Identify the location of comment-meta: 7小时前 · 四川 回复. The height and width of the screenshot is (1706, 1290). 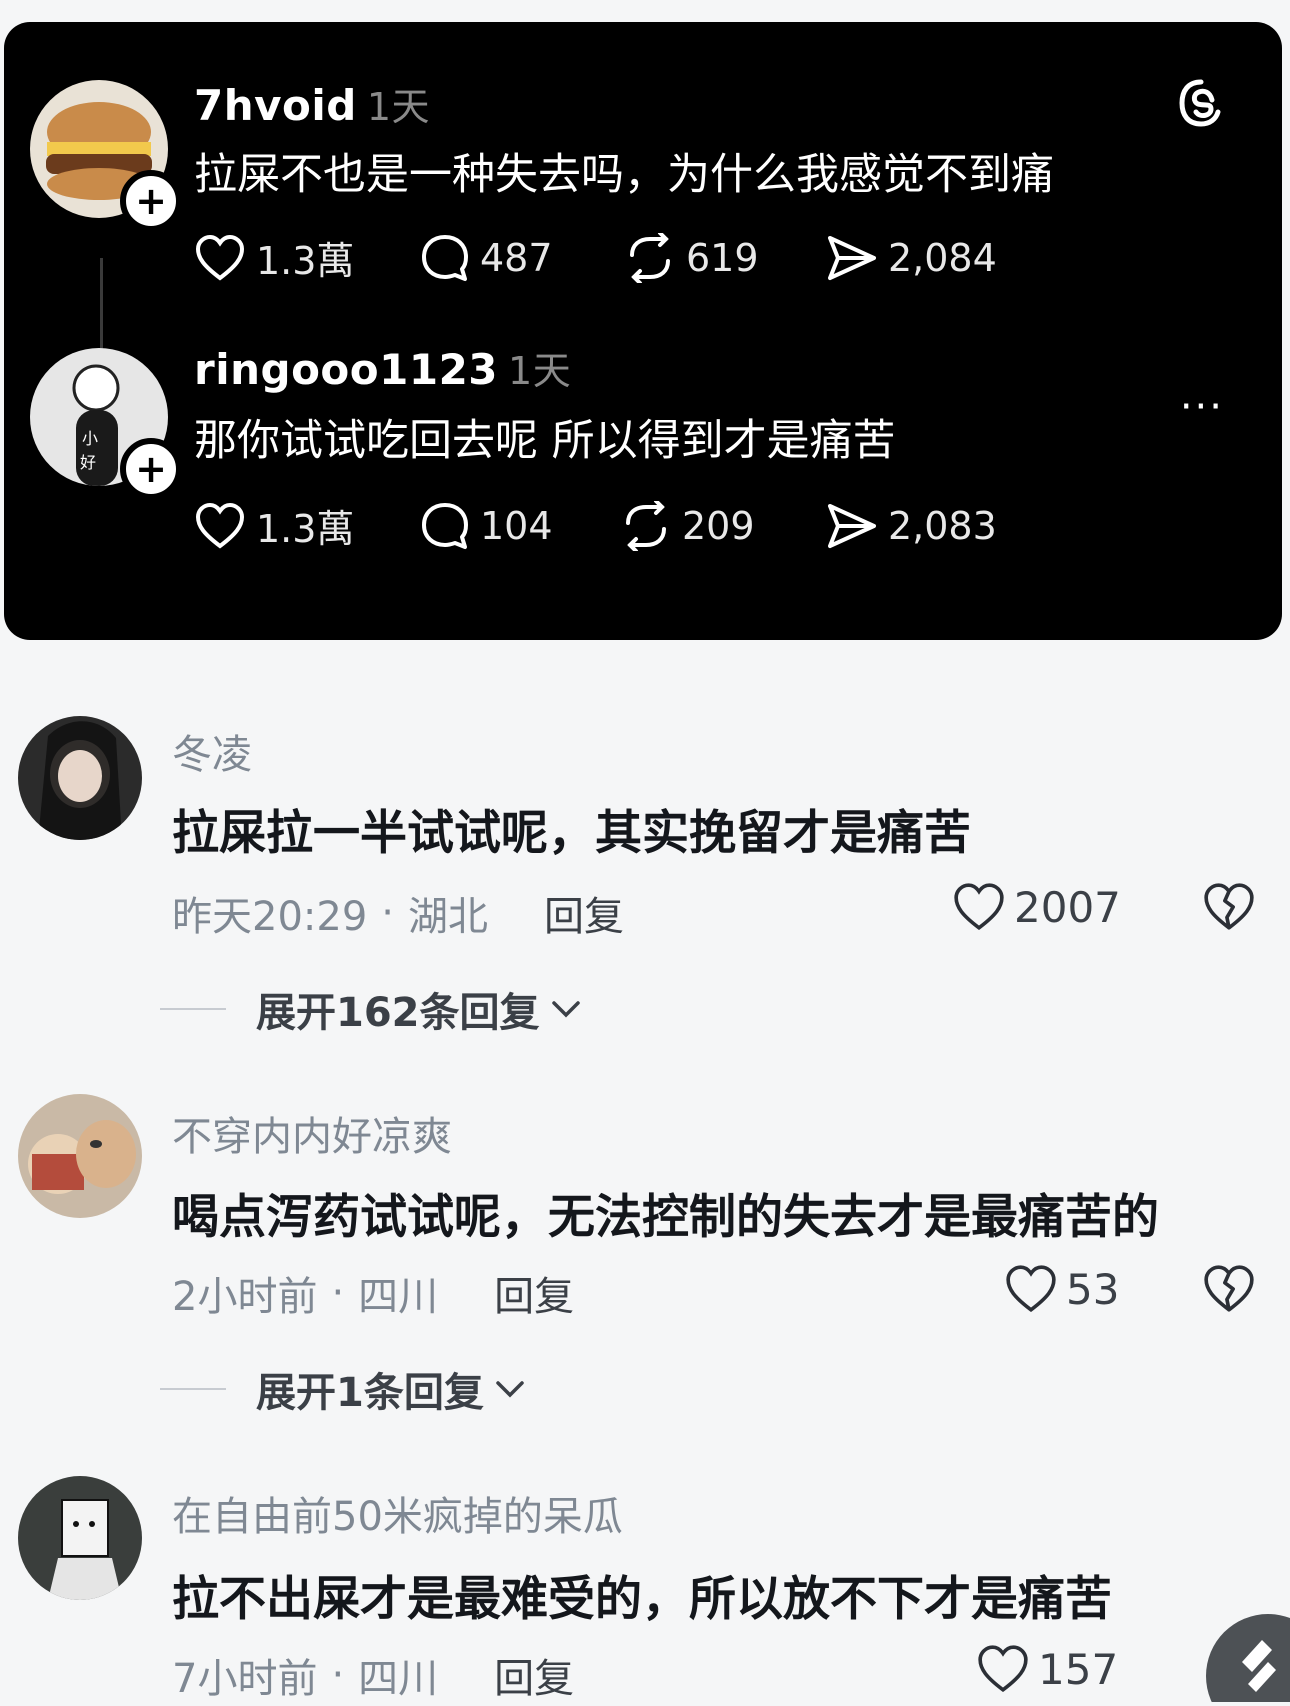
(373, 1675).